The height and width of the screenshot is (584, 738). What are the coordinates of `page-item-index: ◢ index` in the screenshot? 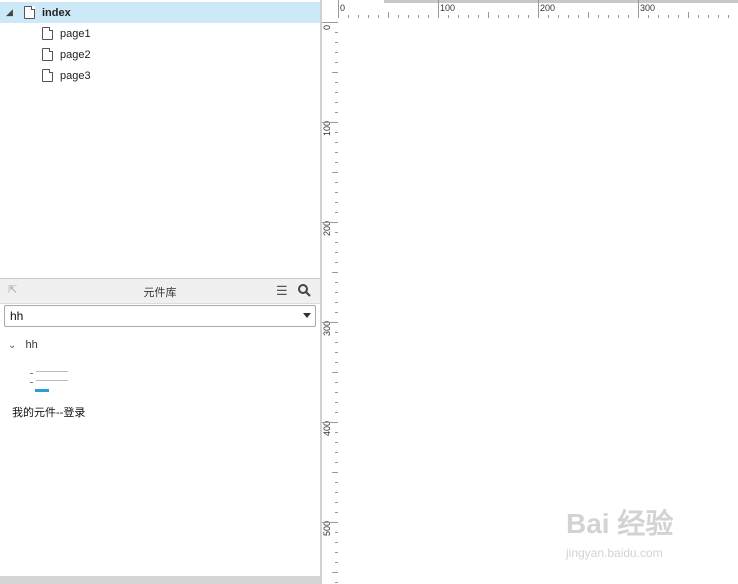 It's located at (160, 12).